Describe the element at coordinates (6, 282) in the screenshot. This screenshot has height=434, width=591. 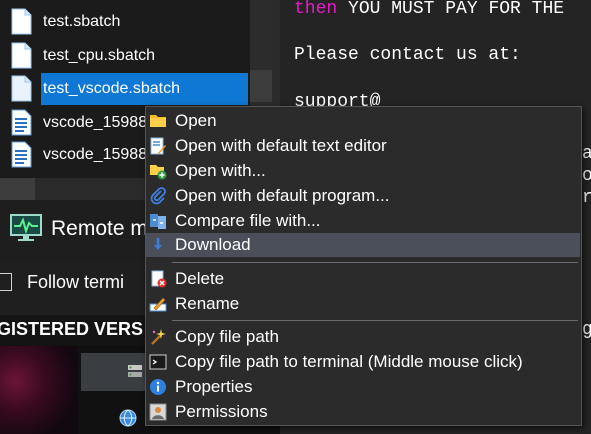
I see `follow-terminal-checkbox` at that location.